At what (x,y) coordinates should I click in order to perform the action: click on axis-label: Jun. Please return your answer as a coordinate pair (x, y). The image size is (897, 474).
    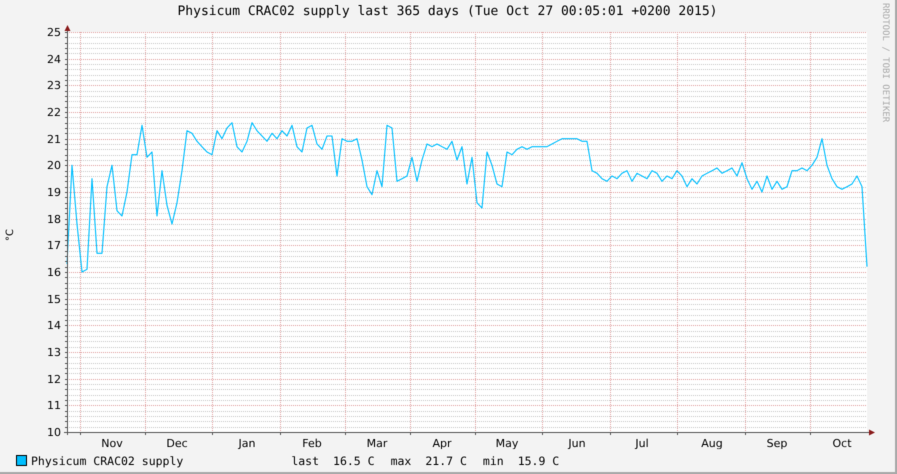
    Looking at the image, I should click on (577, 443).